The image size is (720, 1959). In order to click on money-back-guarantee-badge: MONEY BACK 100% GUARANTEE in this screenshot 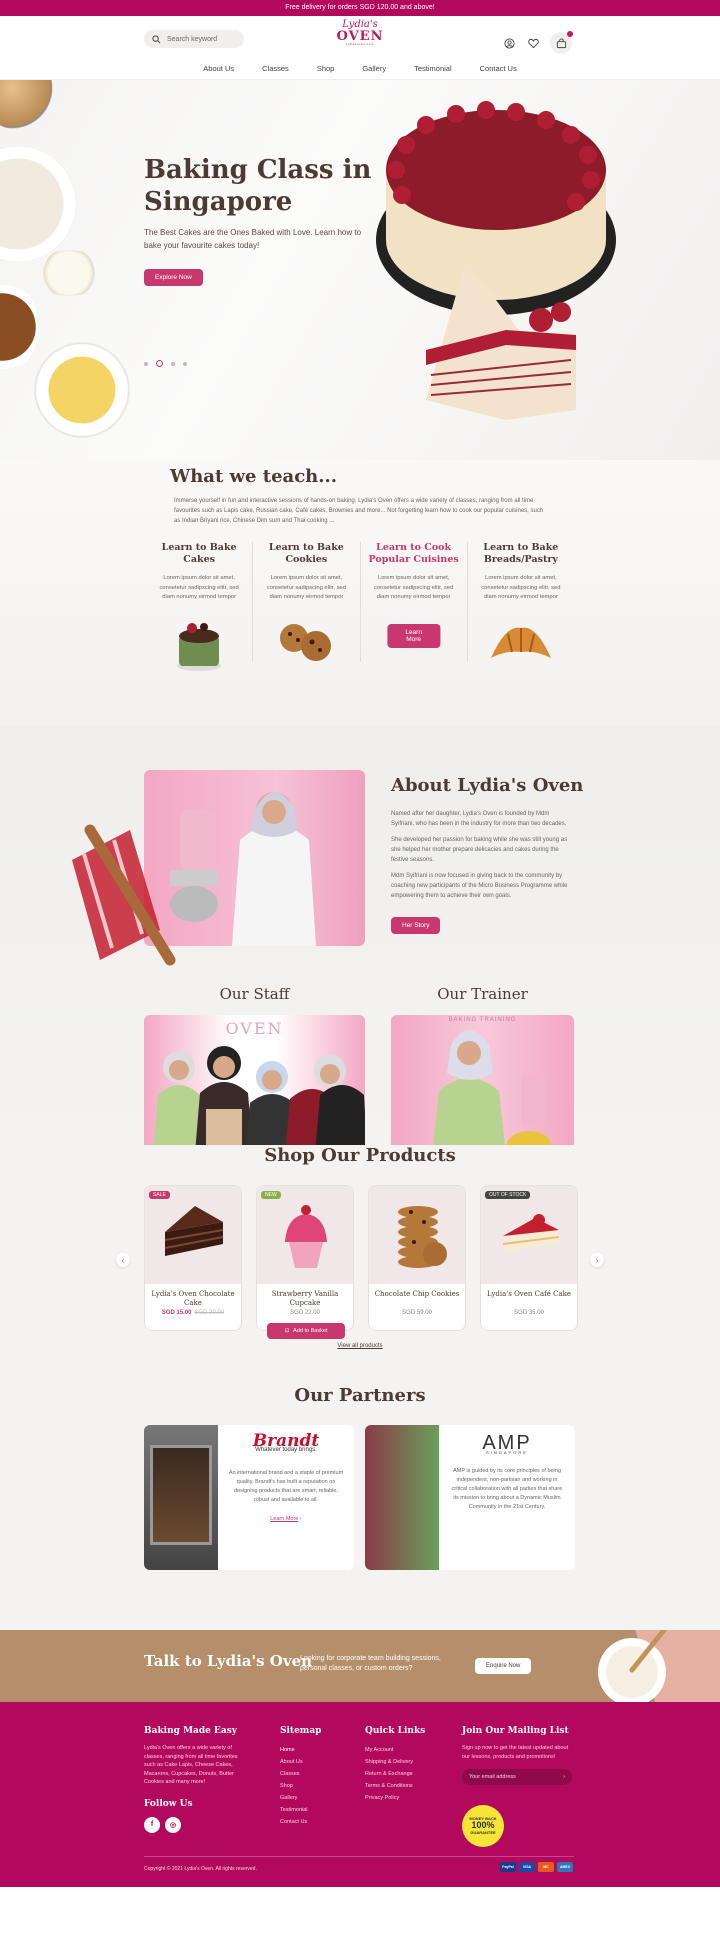, I will do `click(483, 1826)`.